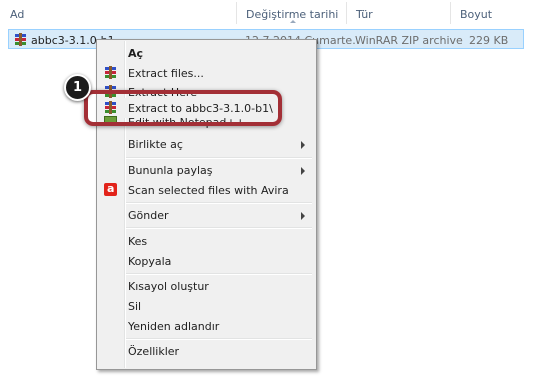  I want to click on menu-item-create-shortcut: Kısayol oluştur, so click(206, 286).